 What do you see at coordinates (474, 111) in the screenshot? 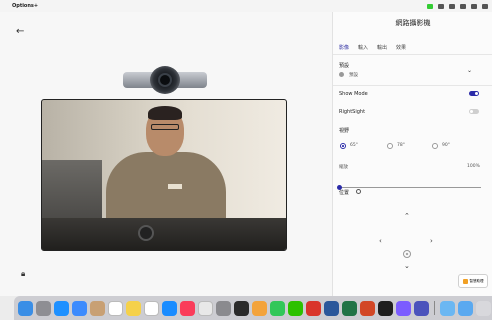
I see `rightsight-toggle` at bounding box center [474, 111].